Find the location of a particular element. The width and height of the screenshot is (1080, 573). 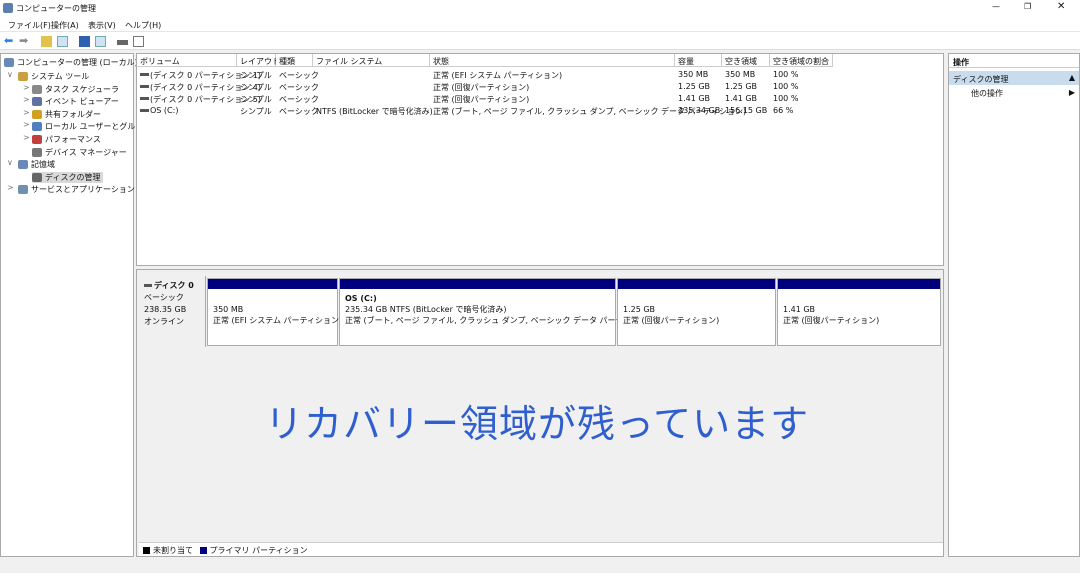

properties-icon is located at coordinates (100, 41).